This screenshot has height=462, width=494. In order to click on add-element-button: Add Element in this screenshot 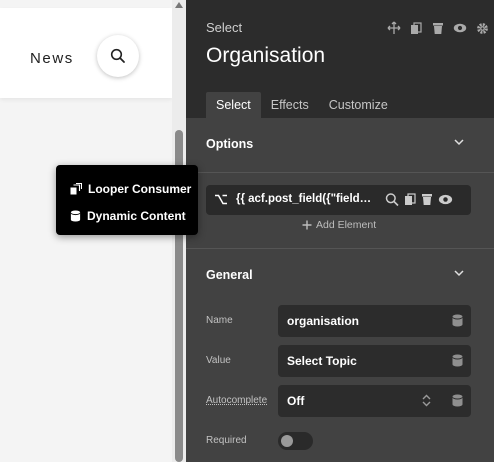, I will do `click(339, 225)`.